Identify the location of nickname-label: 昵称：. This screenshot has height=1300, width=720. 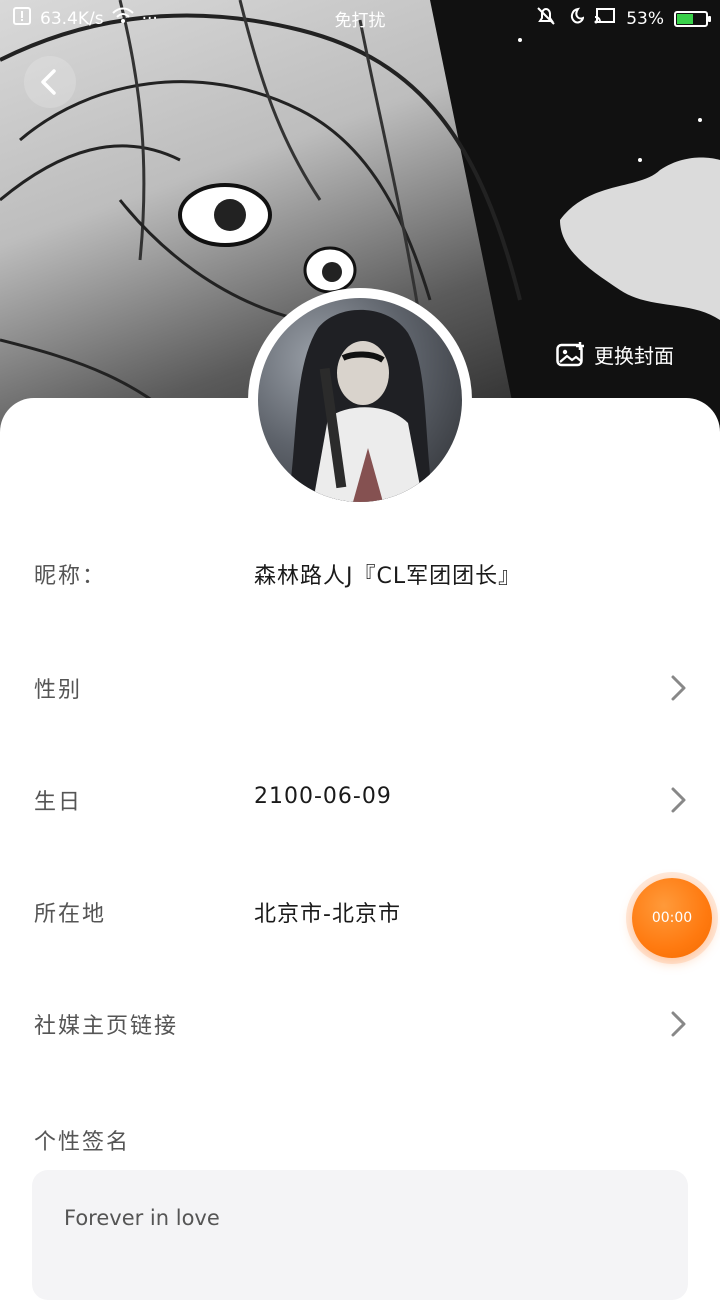
(70, 576).